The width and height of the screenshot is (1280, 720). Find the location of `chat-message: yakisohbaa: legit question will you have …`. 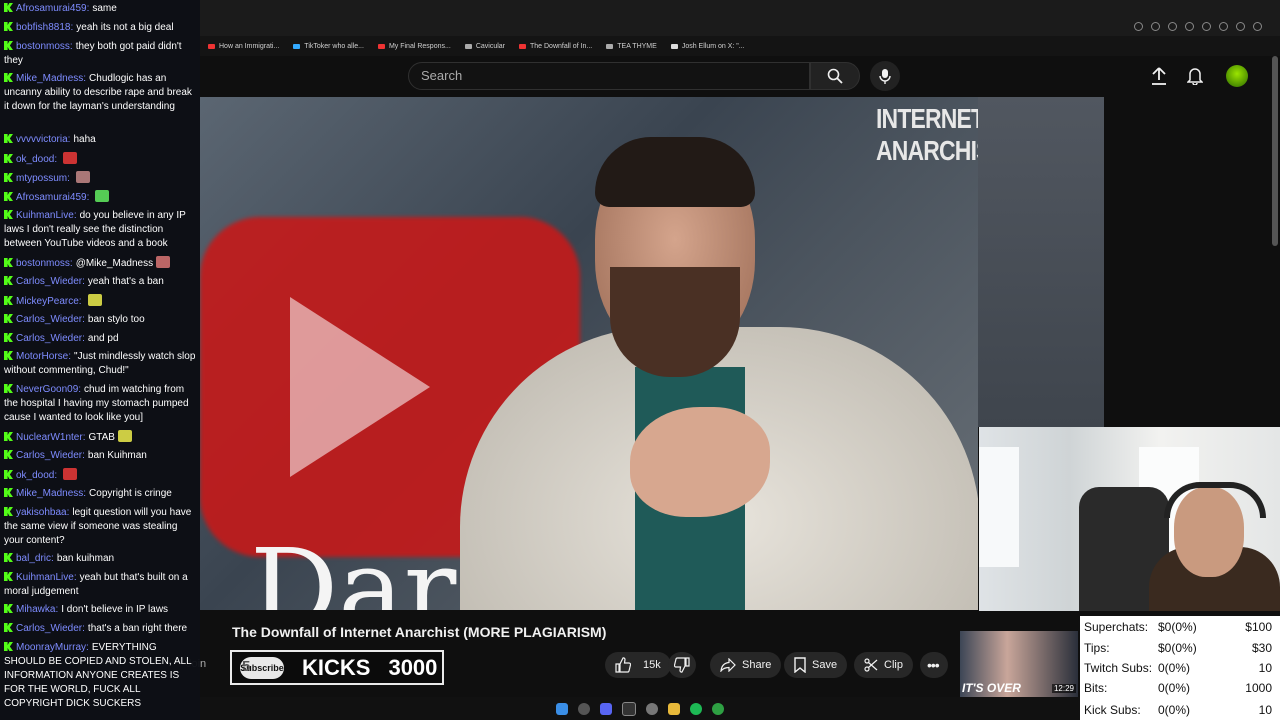

chat-message: yakisohbaa: legit question will you have … is located at coordinates (101, 527).